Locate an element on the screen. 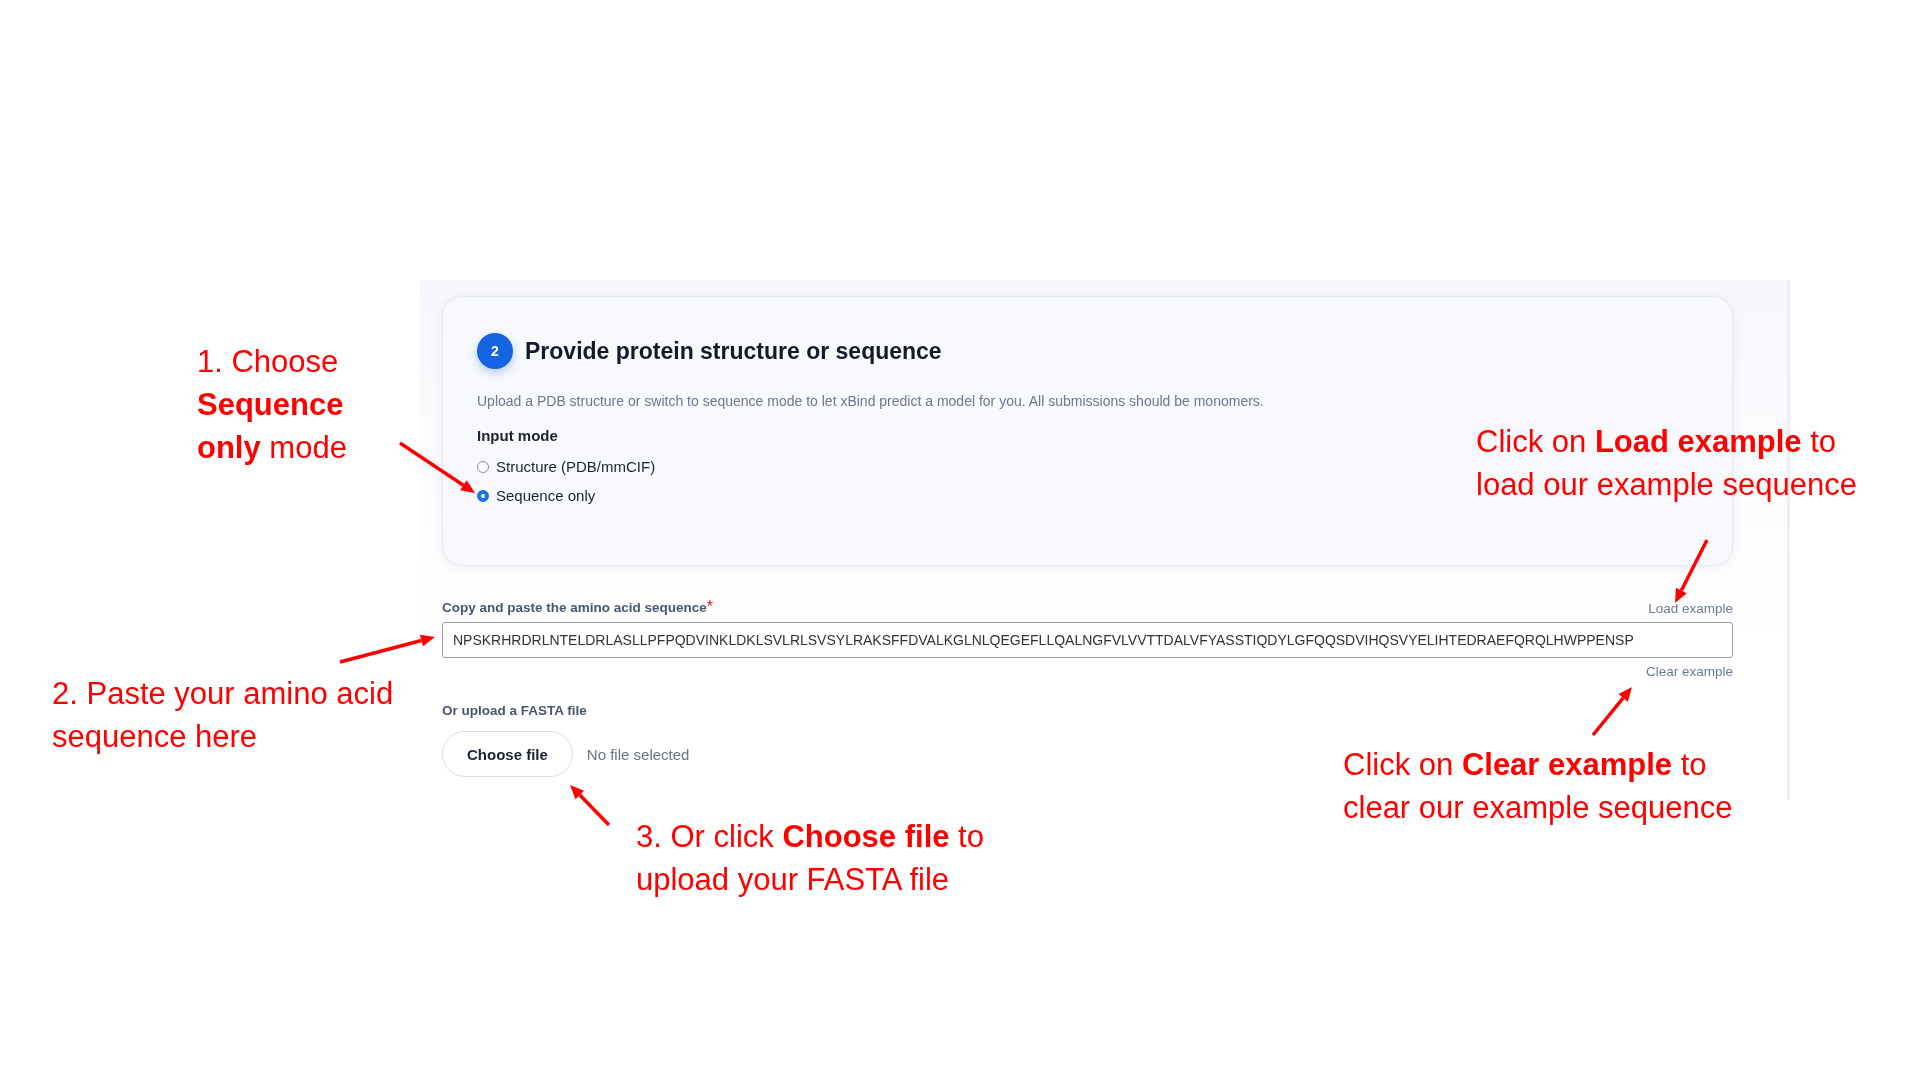 This screenshot has height=1080, width=1920. annotation-text: Click on Load example to load our example sequence is located at coordinates (1666, 463).